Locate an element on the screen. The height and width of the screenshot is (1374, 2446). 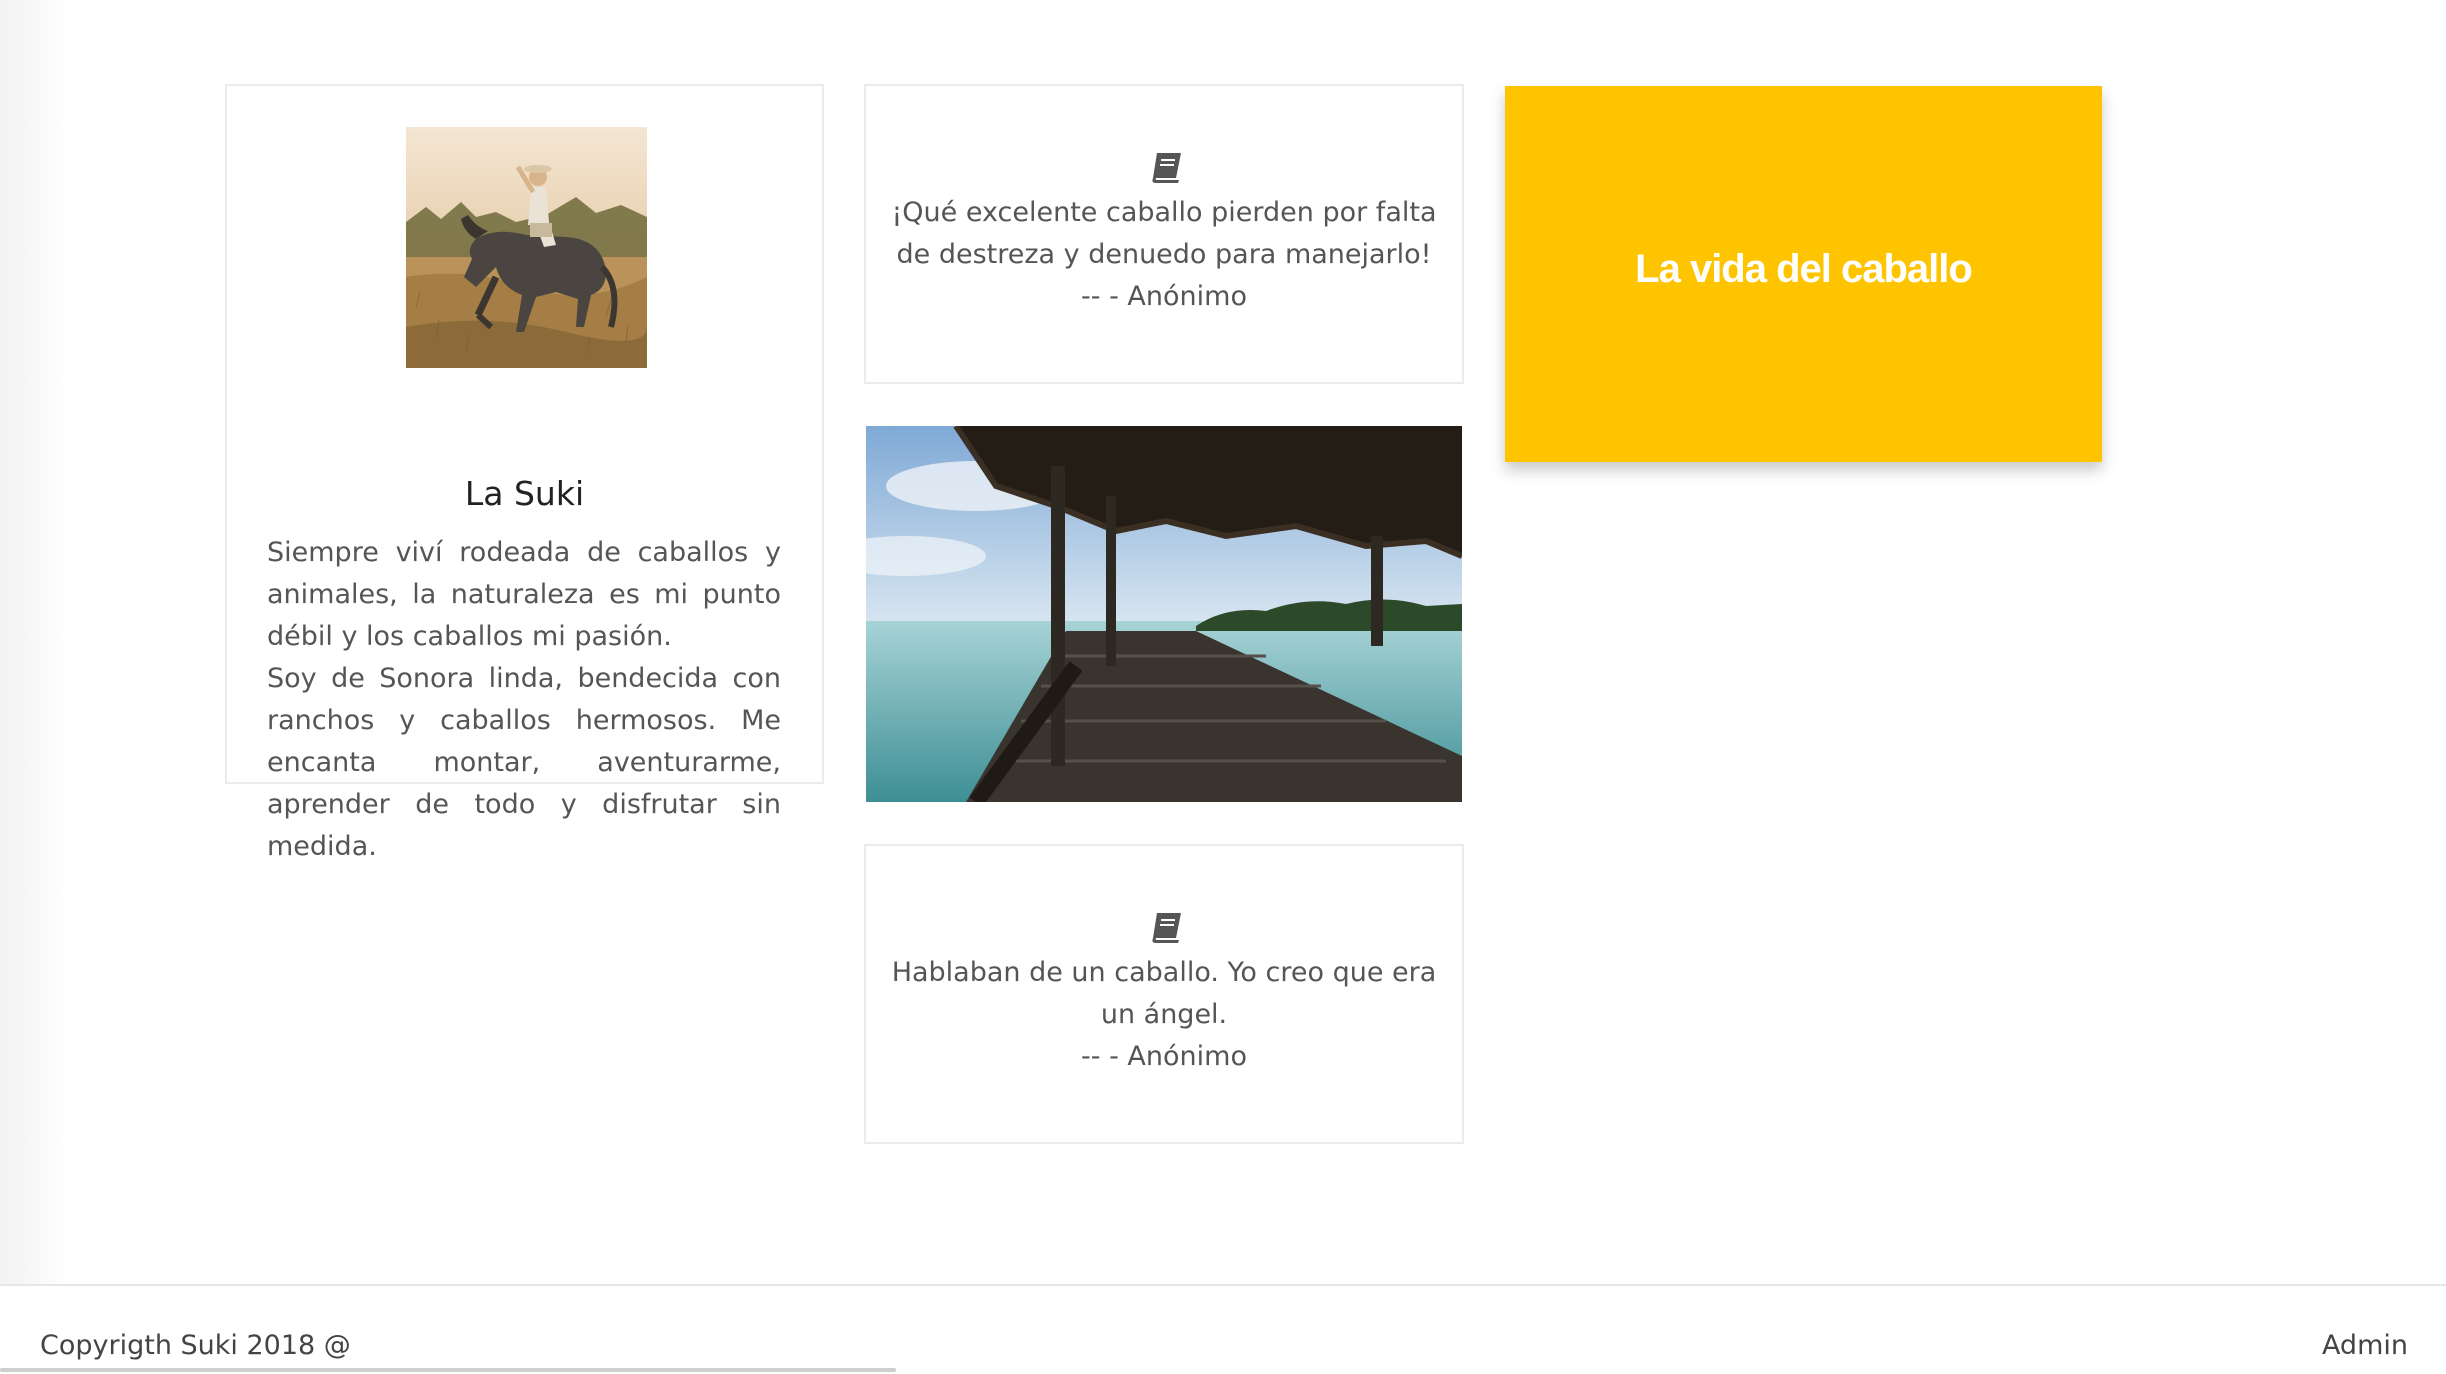
horizontal-scrollbar is located at coordinates (448, 1370).